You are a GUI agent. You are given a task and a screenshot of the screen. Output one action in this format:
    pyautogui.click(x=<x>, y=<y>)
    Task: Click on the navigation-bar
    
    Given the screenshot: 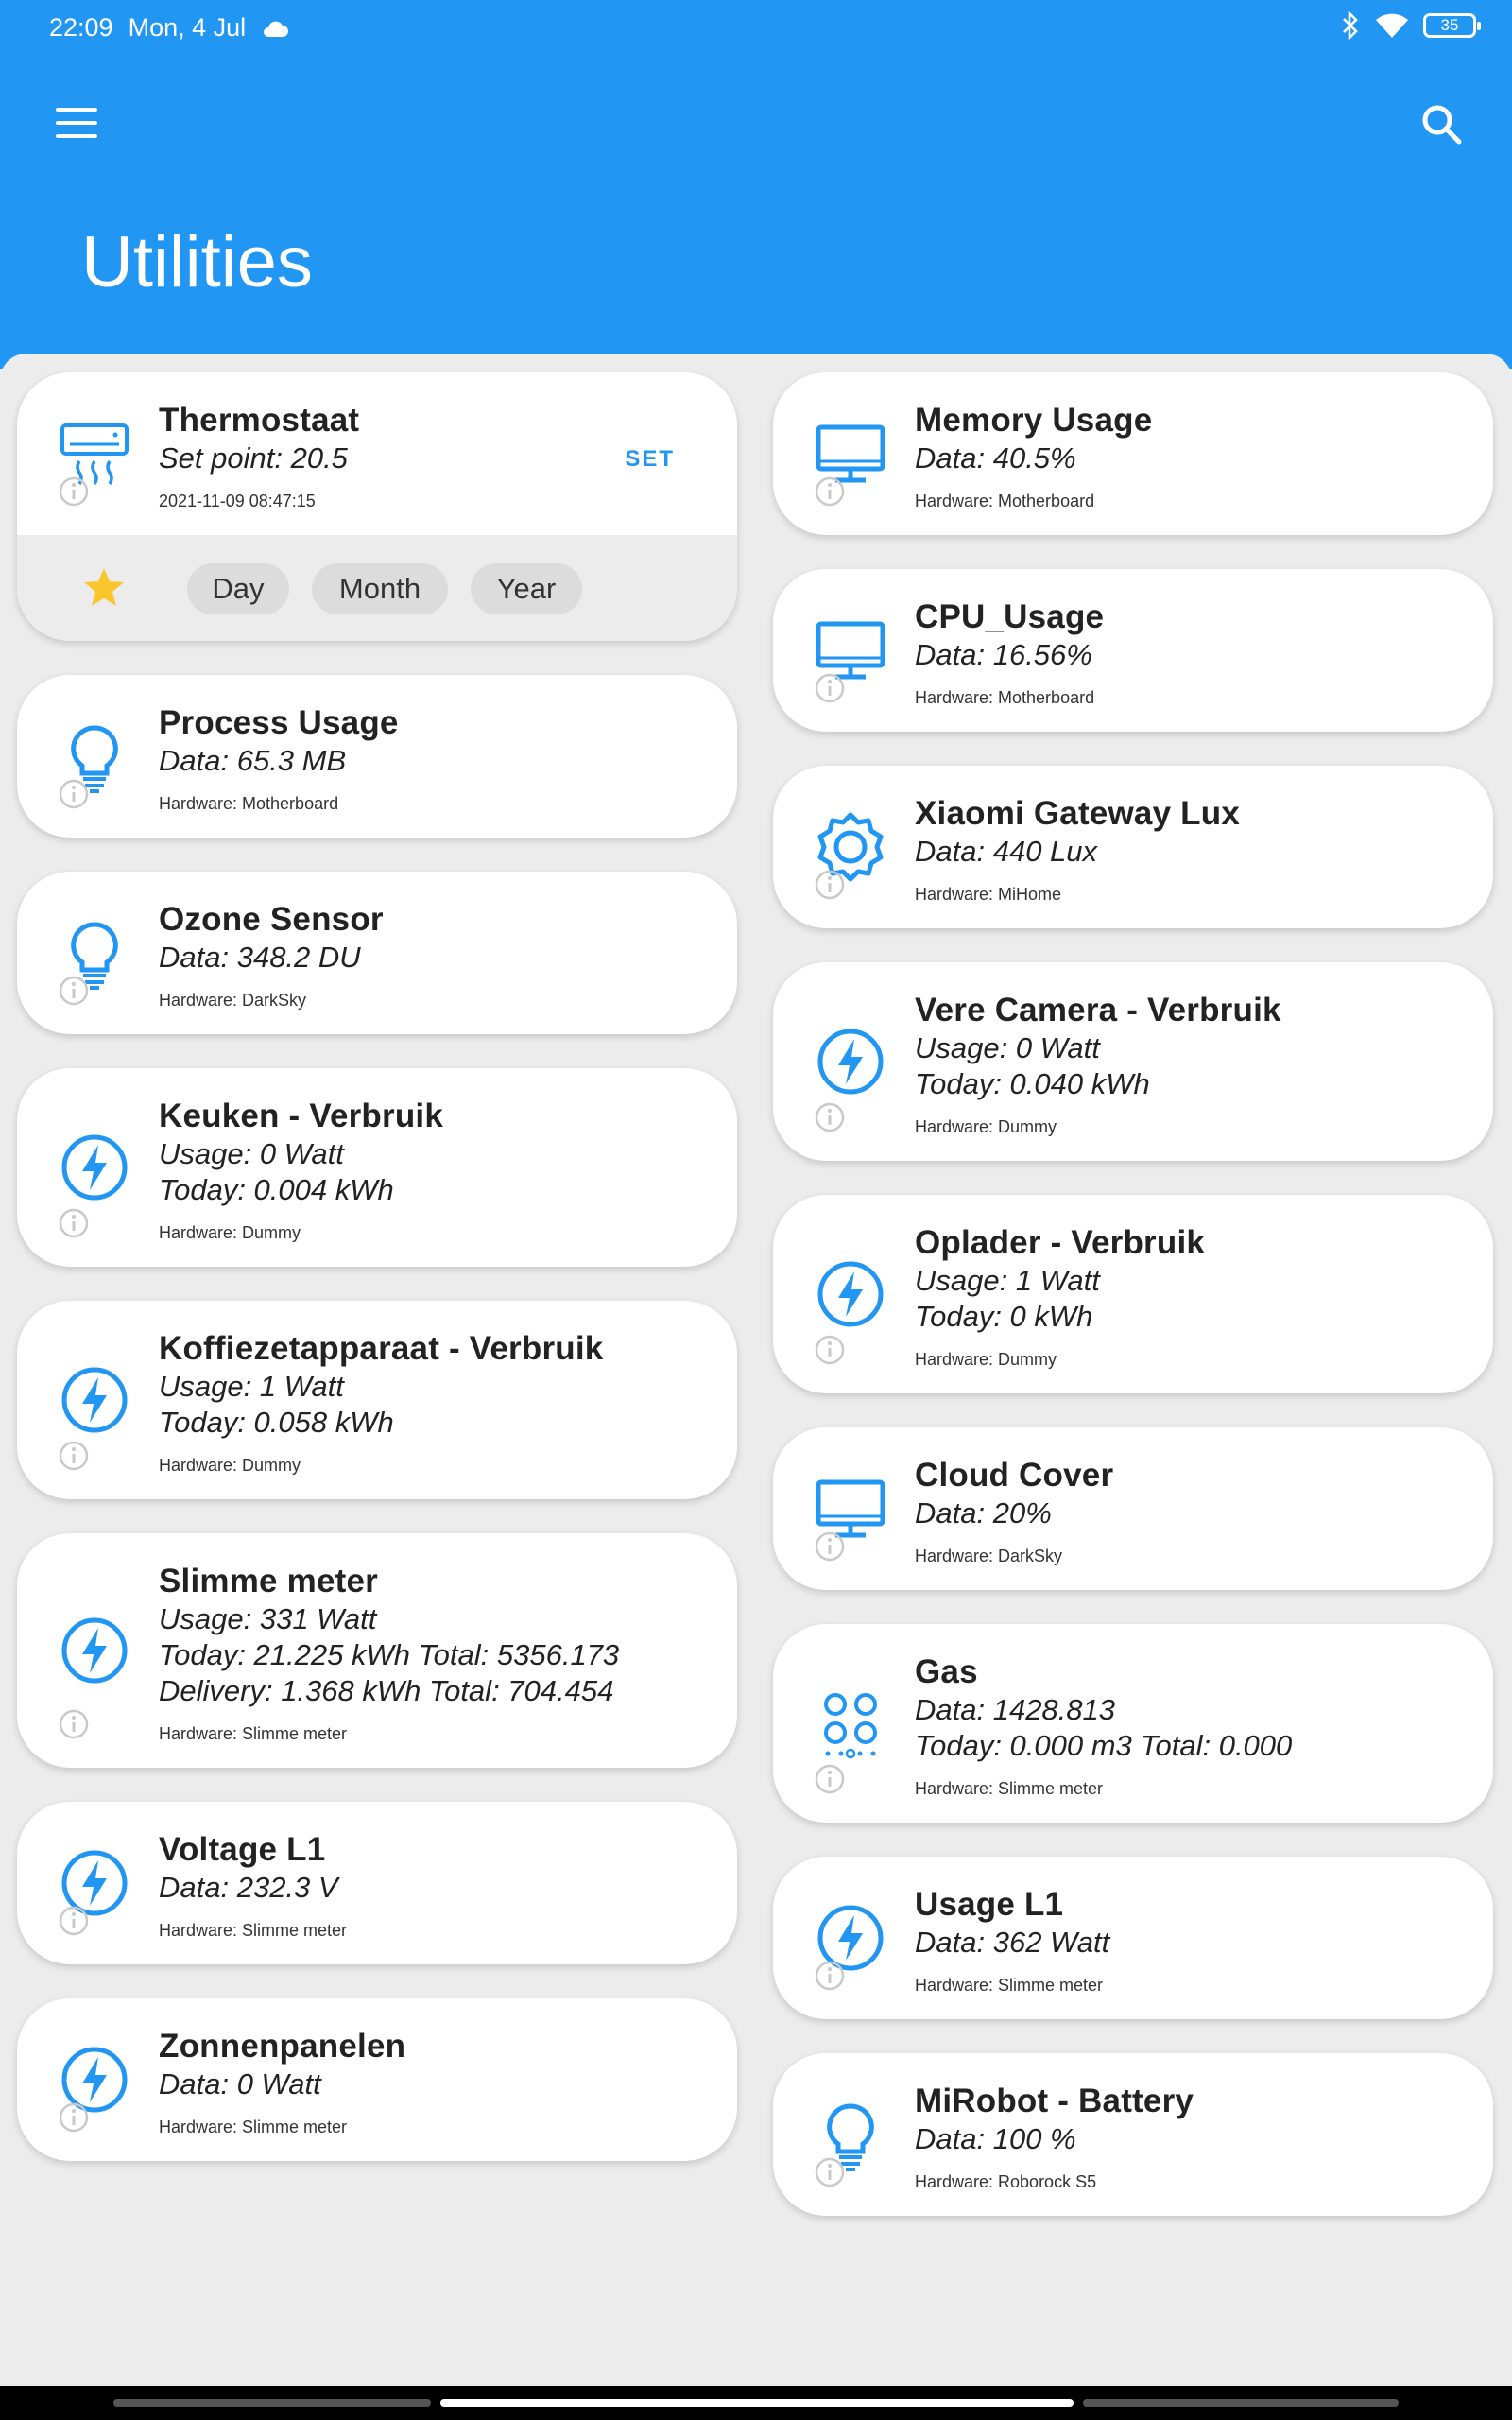 What is the action you would take?
    pyautogui.click(x=756, y=2403)
    